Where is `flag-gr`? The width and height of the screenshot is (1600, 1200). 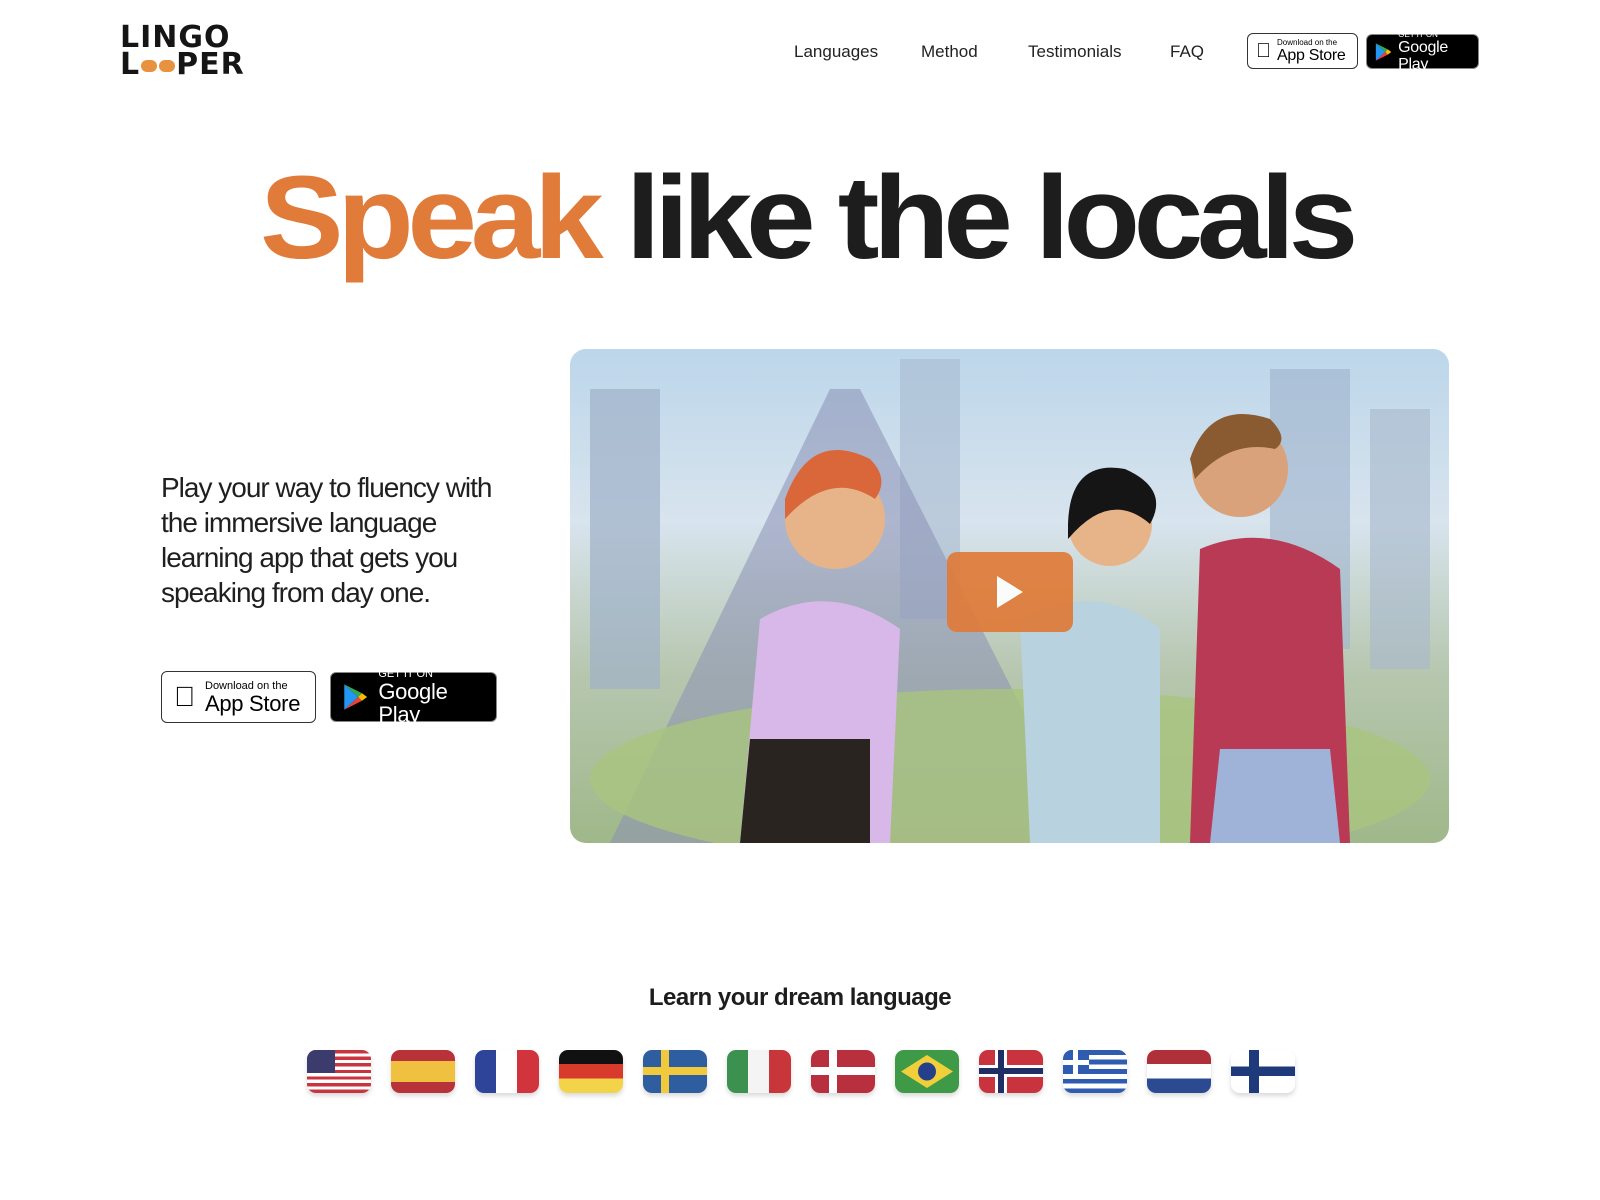
flag-gr is located at coordinates (1095, 1071).